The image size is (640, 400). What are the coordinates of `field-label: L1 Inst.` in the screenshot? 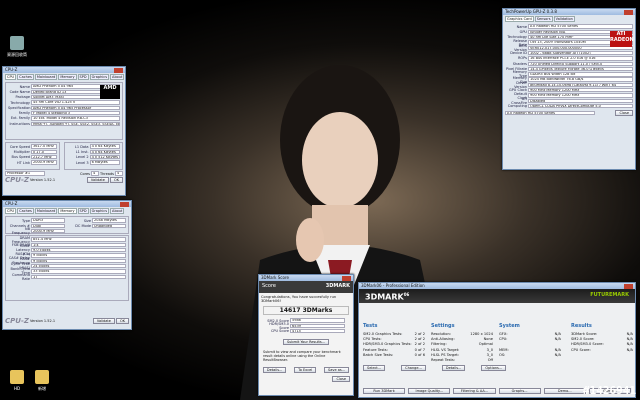 It's located at (82, 151).